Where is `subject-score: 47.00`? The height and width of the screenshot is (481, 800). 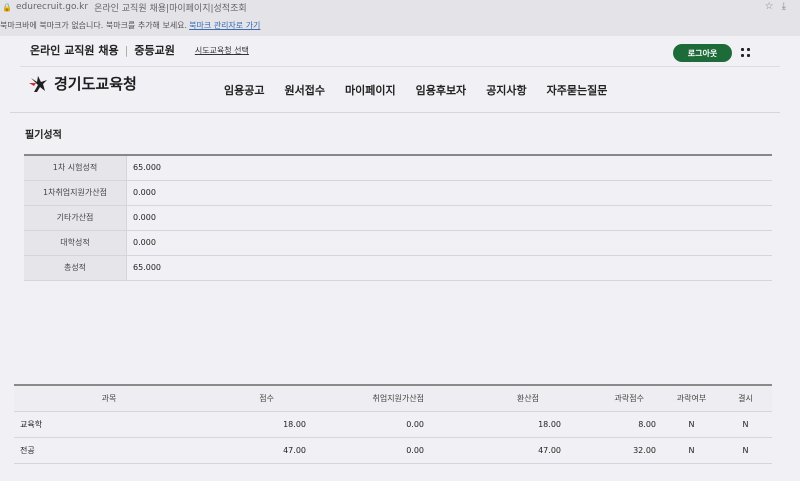 subject-score: 47.00 is located at coordinates (294, 450).